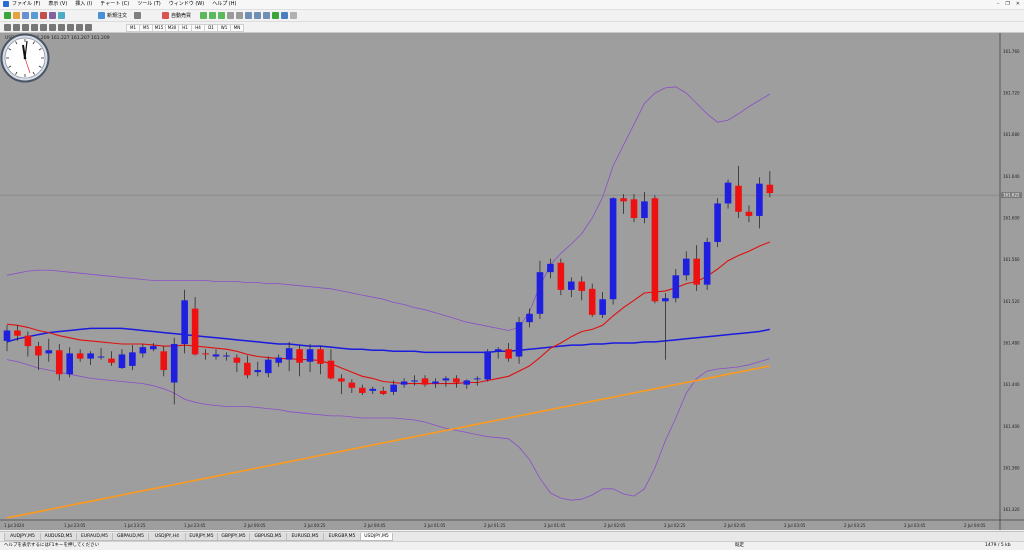 The height and width of the screenshot is (550, 1024). Describe the element at coordinates (239, 15) in the screenshot. I see `zoom-out-icon` at that location.